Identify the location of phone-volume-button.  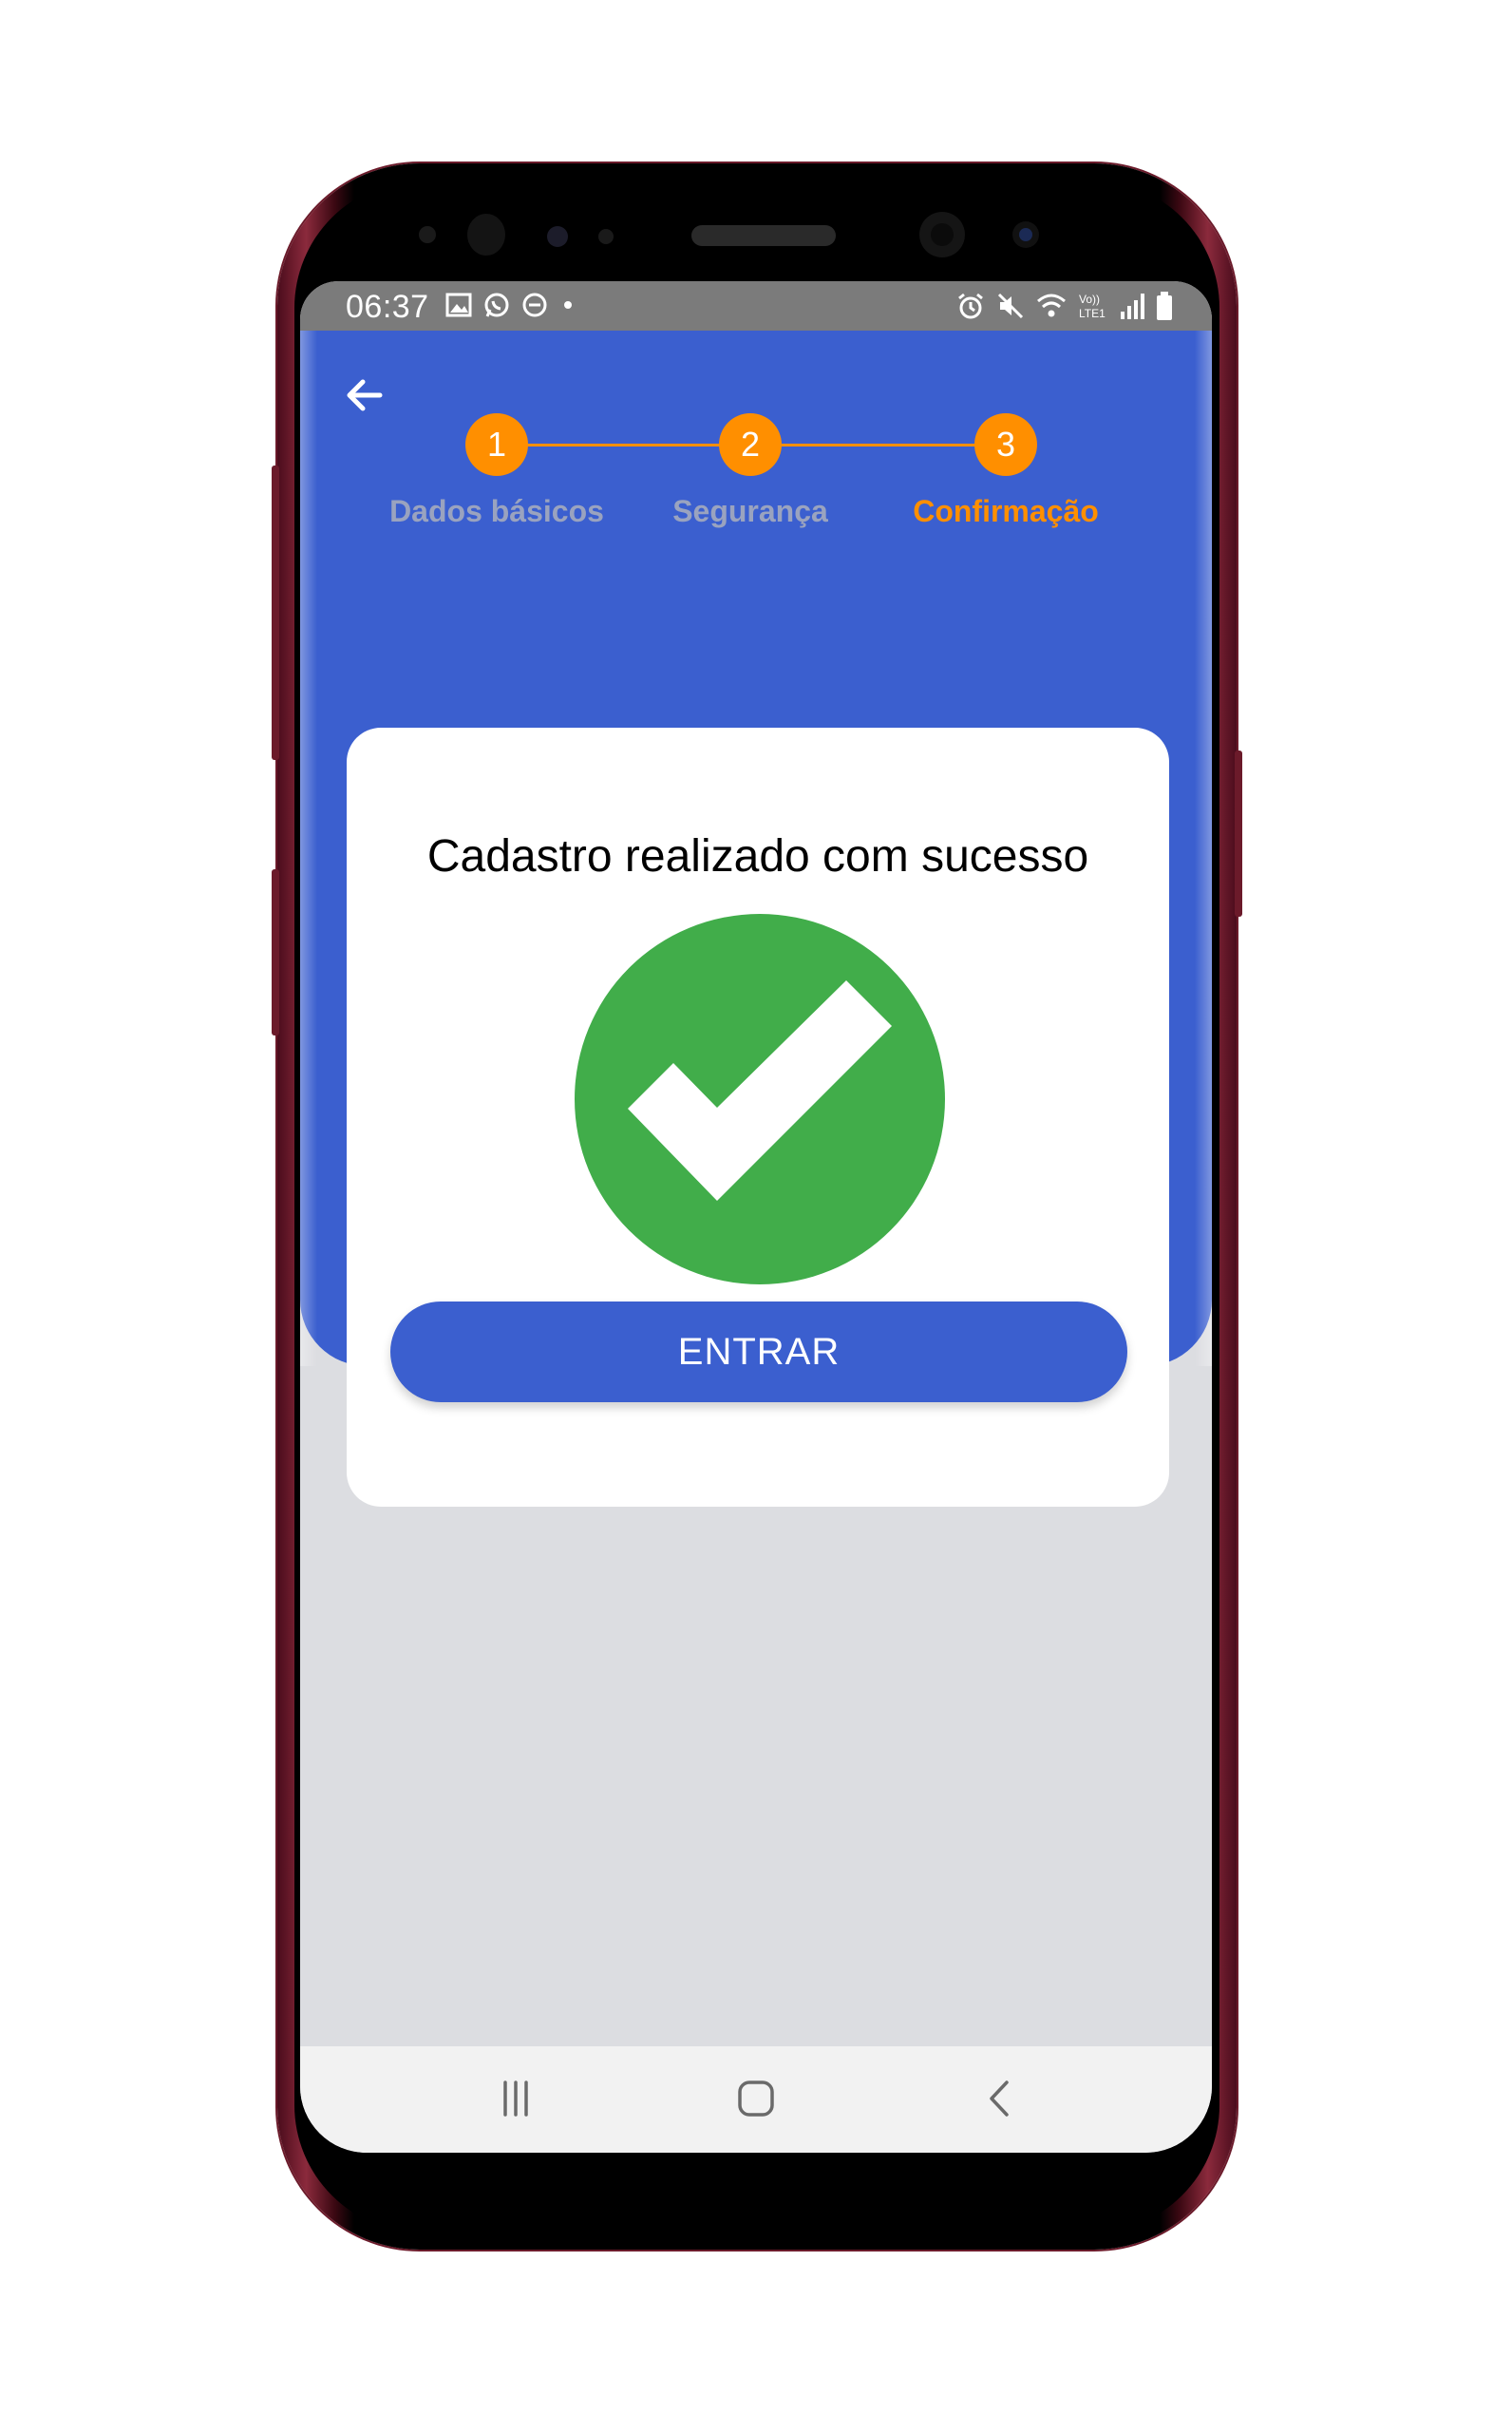
(275, 613).